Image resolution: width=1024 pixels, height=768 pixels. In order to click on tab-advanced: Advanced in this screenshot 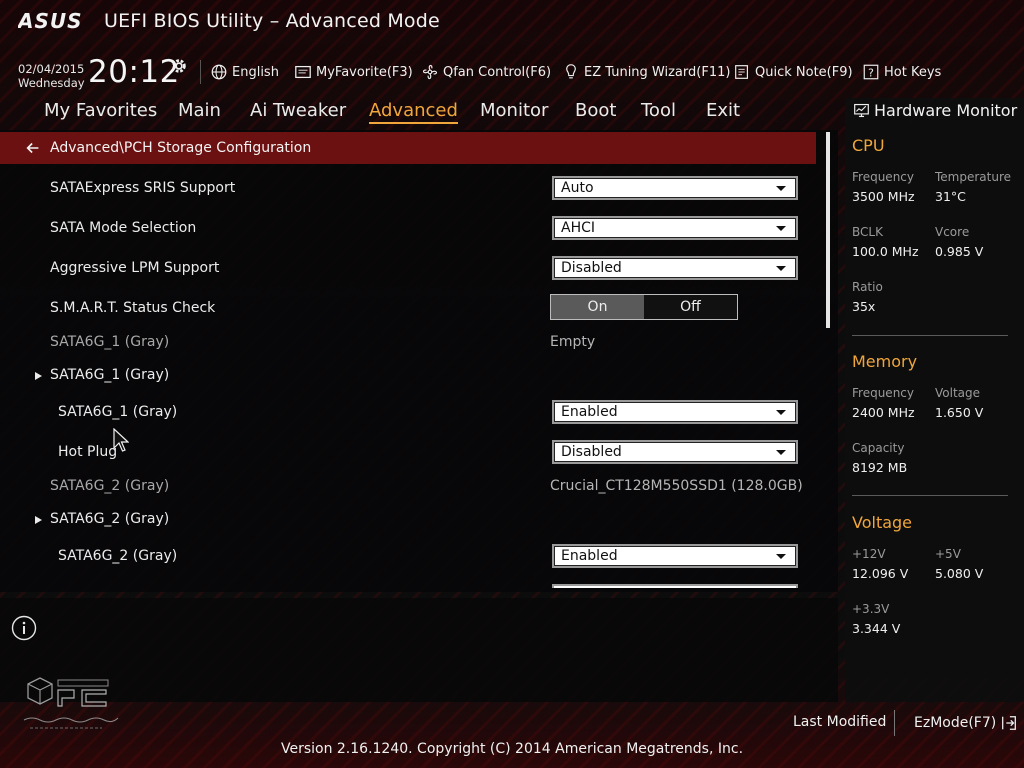, I will do `click(413, 112)`.